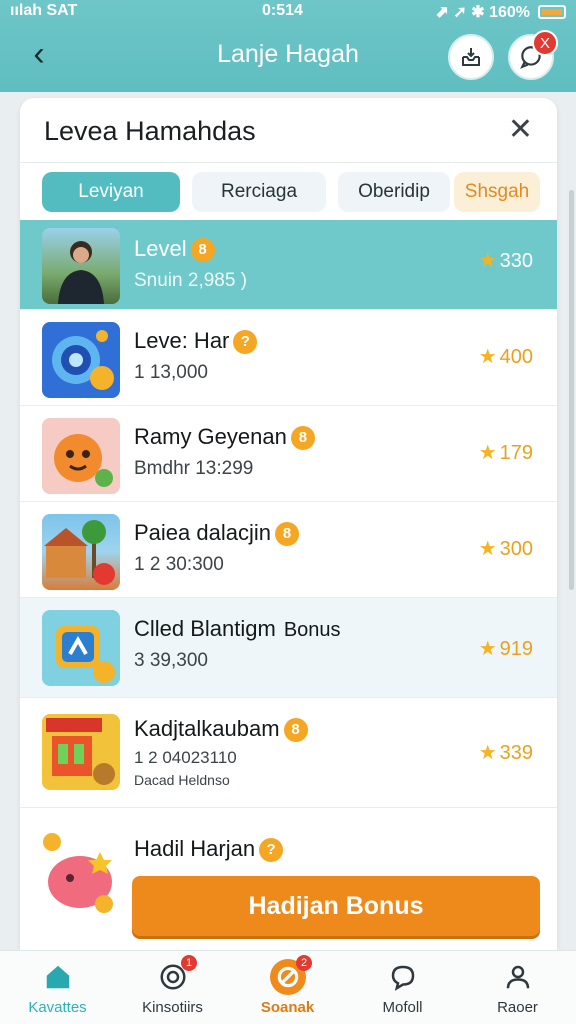 This screenshot has width=576, height=1024. What do you see at coordinates (39, 55) in the screenshot?
I see `back-button: ‹` at bounding box center [39, 55].